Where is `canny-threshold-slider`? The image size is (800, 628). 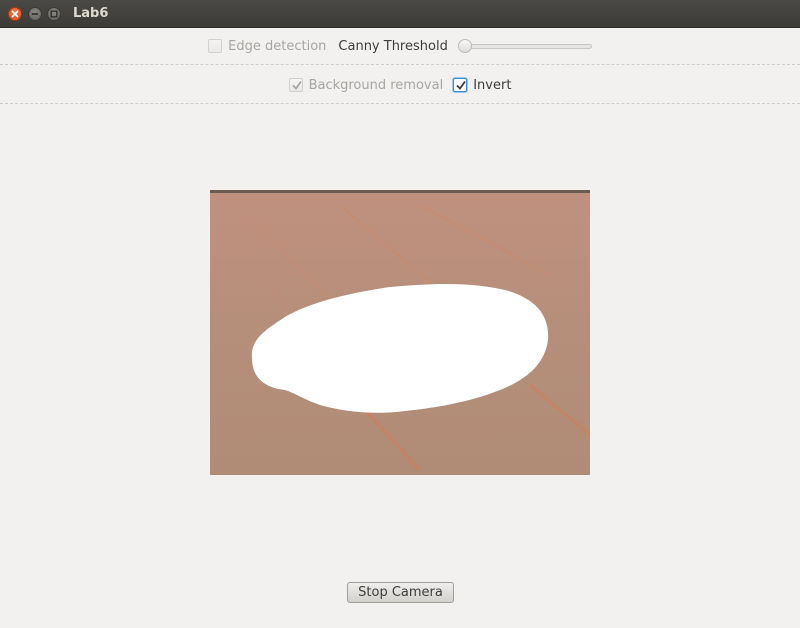 canny-threshold-slider is located at coordinates (524, 46).